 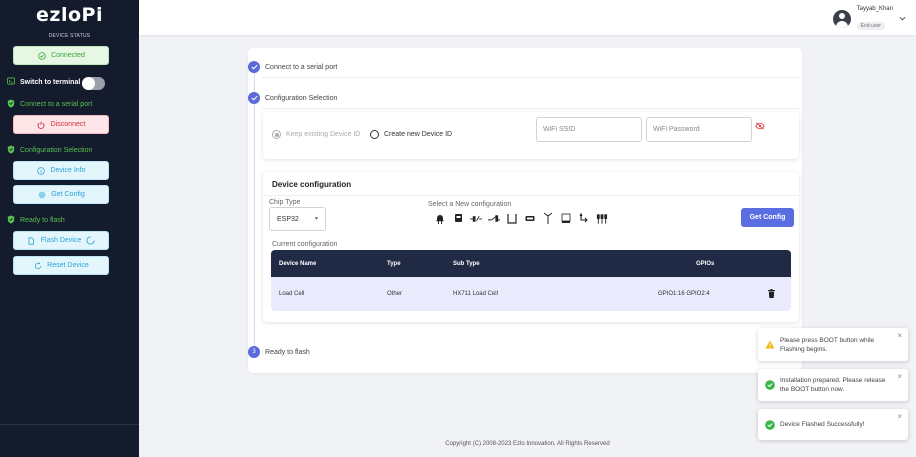 I want to click on cell-sub-type: HX711 Load Cell, so click(x=475, y=294).